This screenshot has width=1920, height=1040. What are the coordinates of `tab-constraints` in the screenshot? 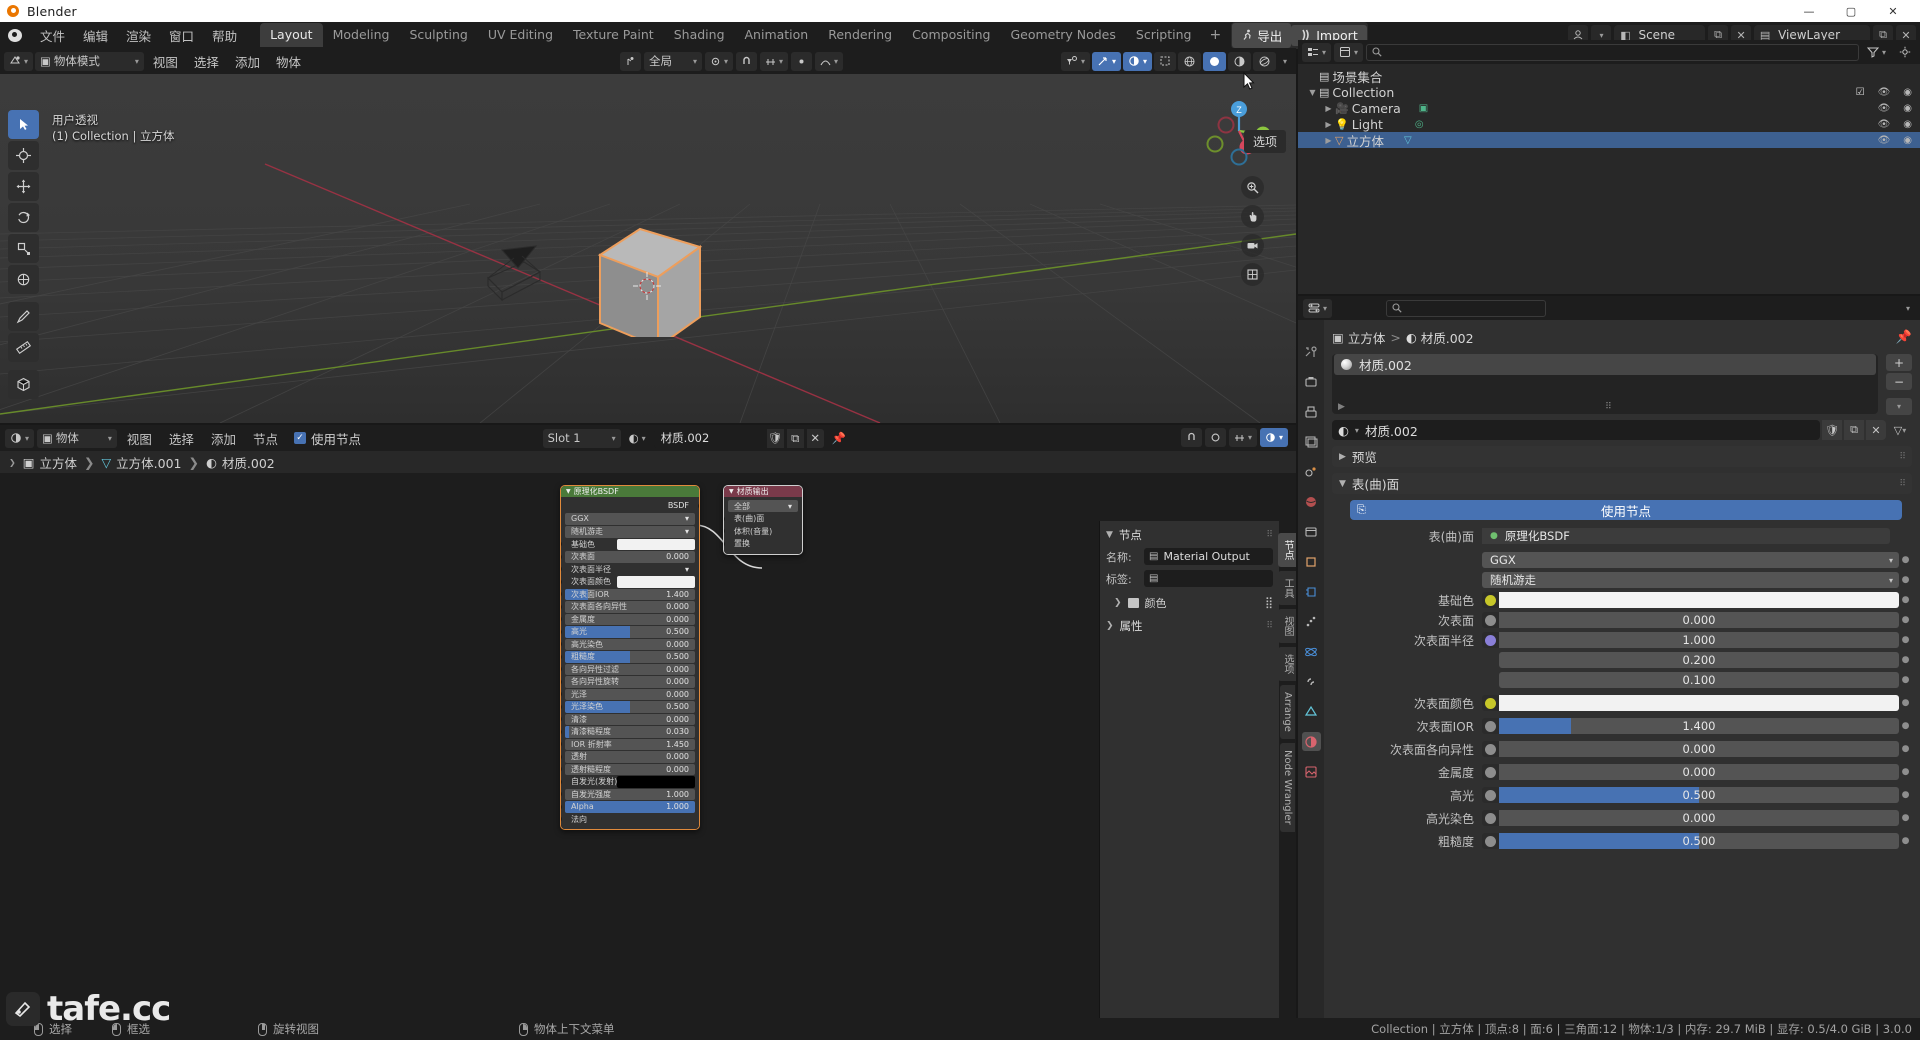 It's located at (1311, 681).